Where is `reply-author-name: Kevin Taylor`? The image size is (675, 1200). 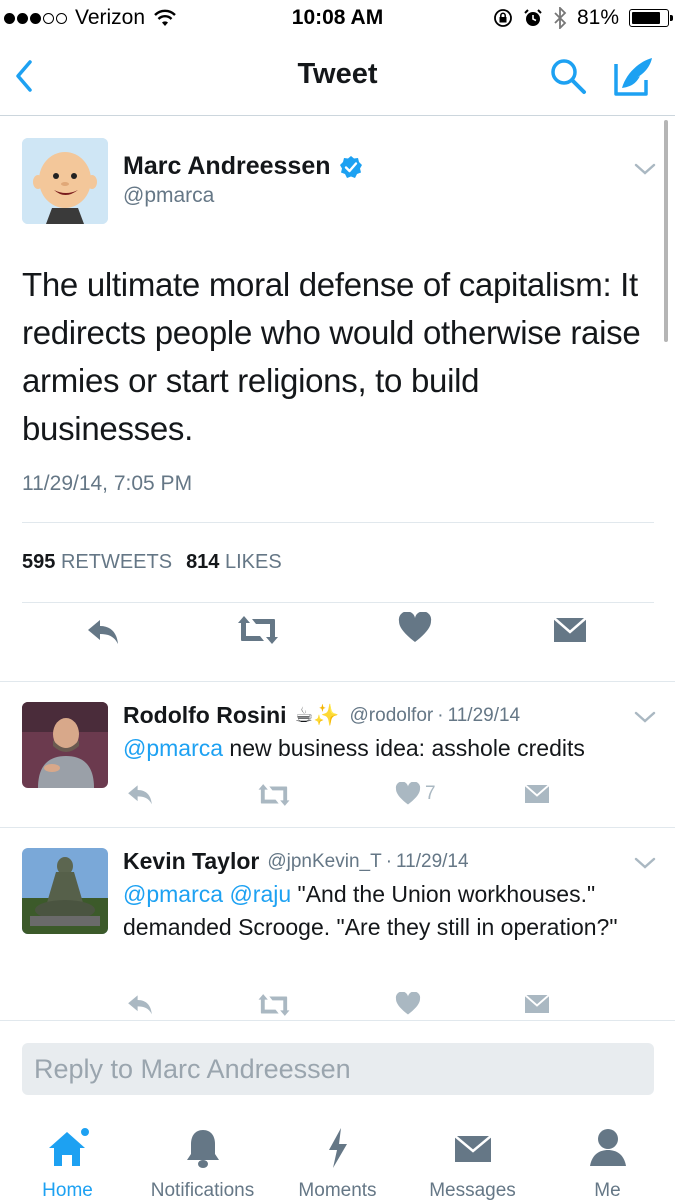
reply-author-name: Kevin Taylor is located at coordinates (191, 861).